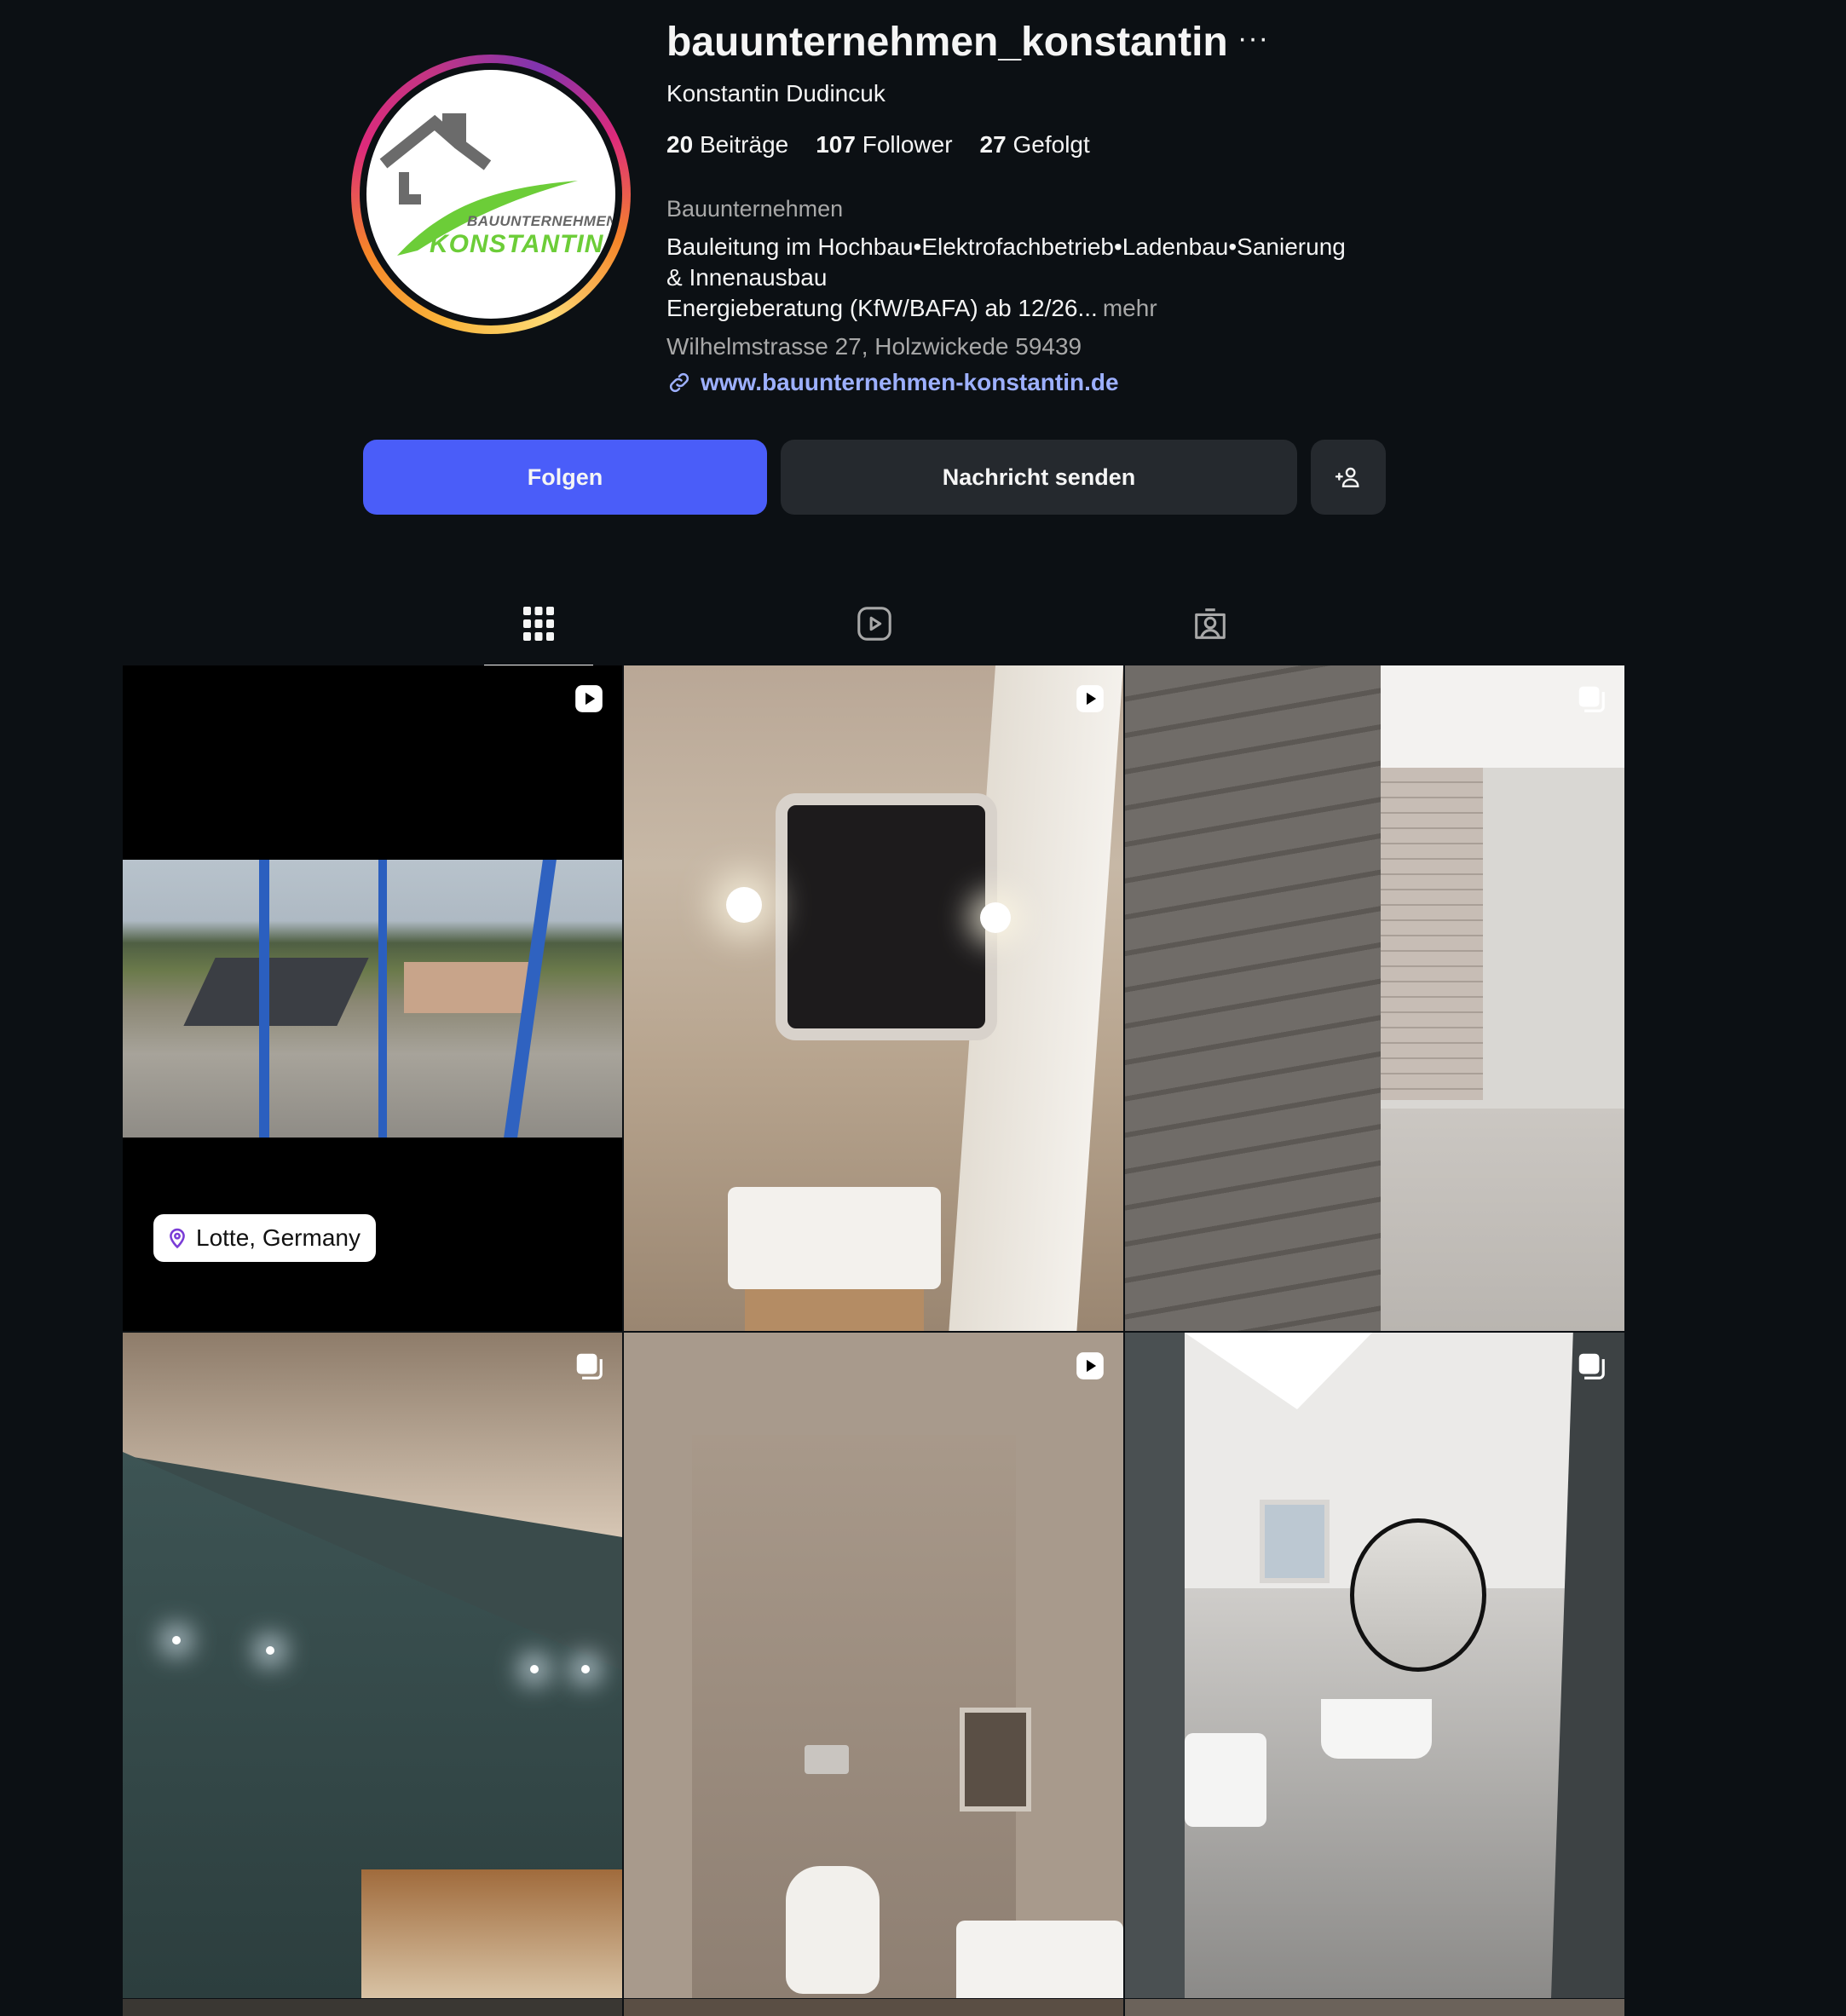  I want to click on profile-avatar: BAUUNTERNEHMEN KONSTANTIN, so click(491, 194).